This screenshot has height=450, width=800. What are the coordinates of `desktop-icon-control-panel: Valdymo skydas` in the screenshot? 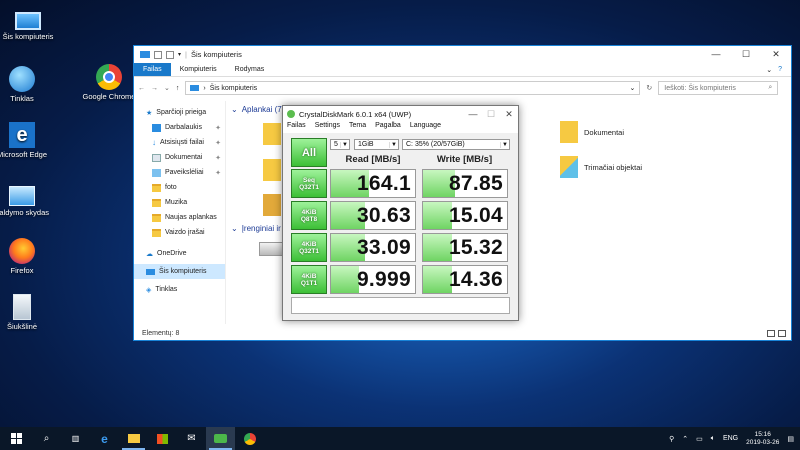 It's located at (25, 200).